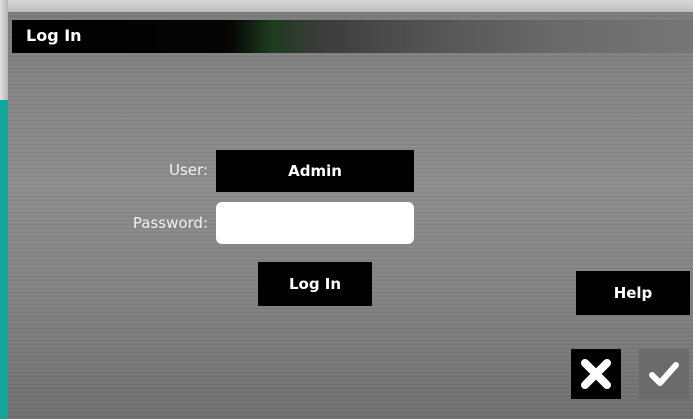 The image size is (693, 419). I want to click on confirm-button, so click(664, 374).